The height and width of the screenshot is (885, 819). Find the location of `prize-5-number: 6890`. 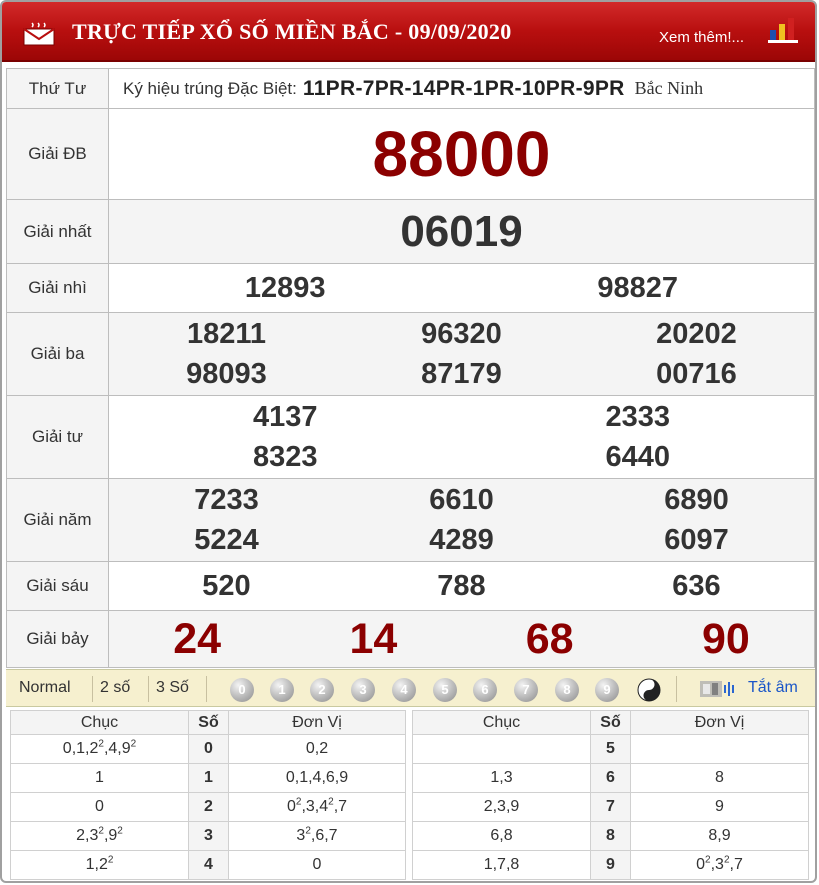

prize-5-number: 6890 is located at coordinates (696, 500).